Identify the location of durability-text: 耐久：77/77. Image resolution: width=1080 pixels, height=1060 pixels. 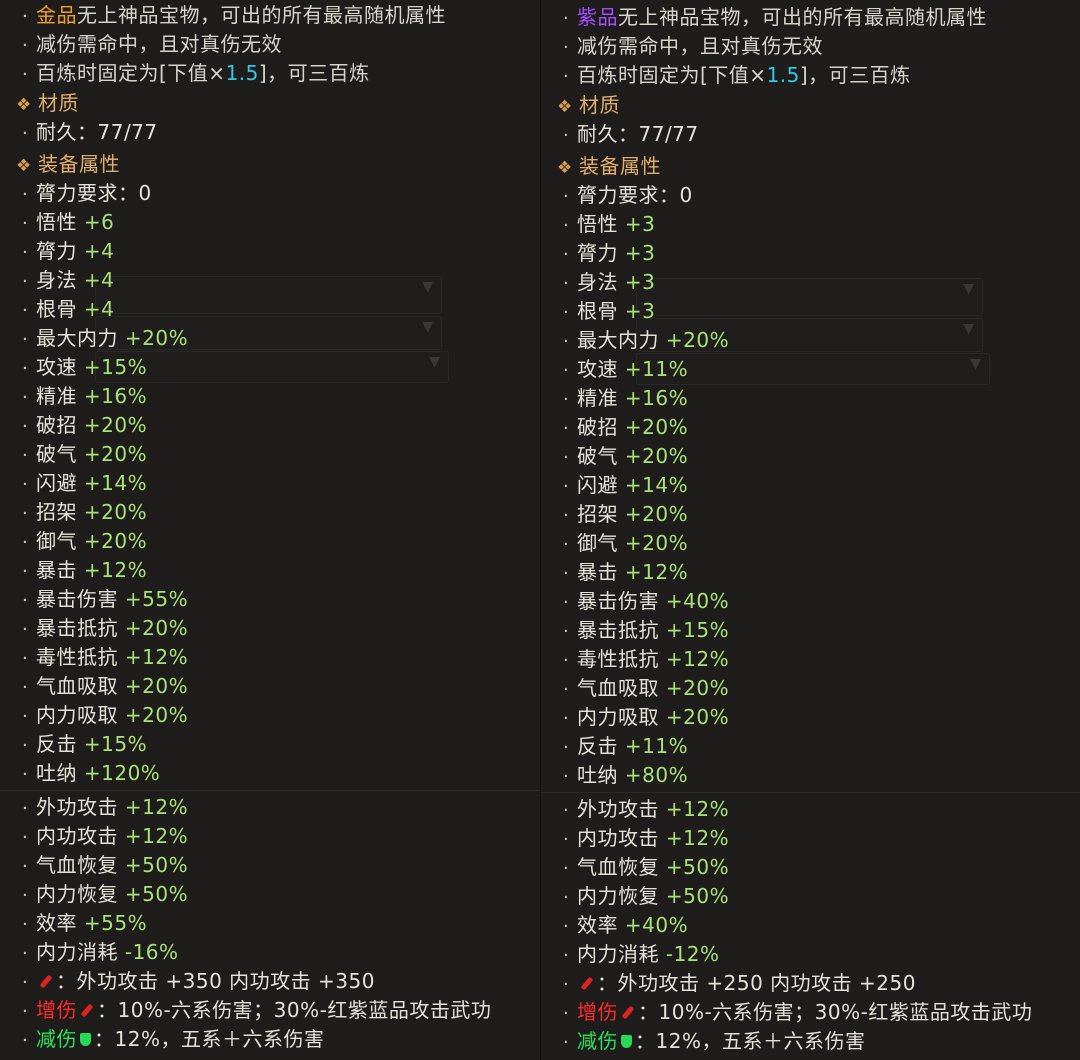
(638, 134).